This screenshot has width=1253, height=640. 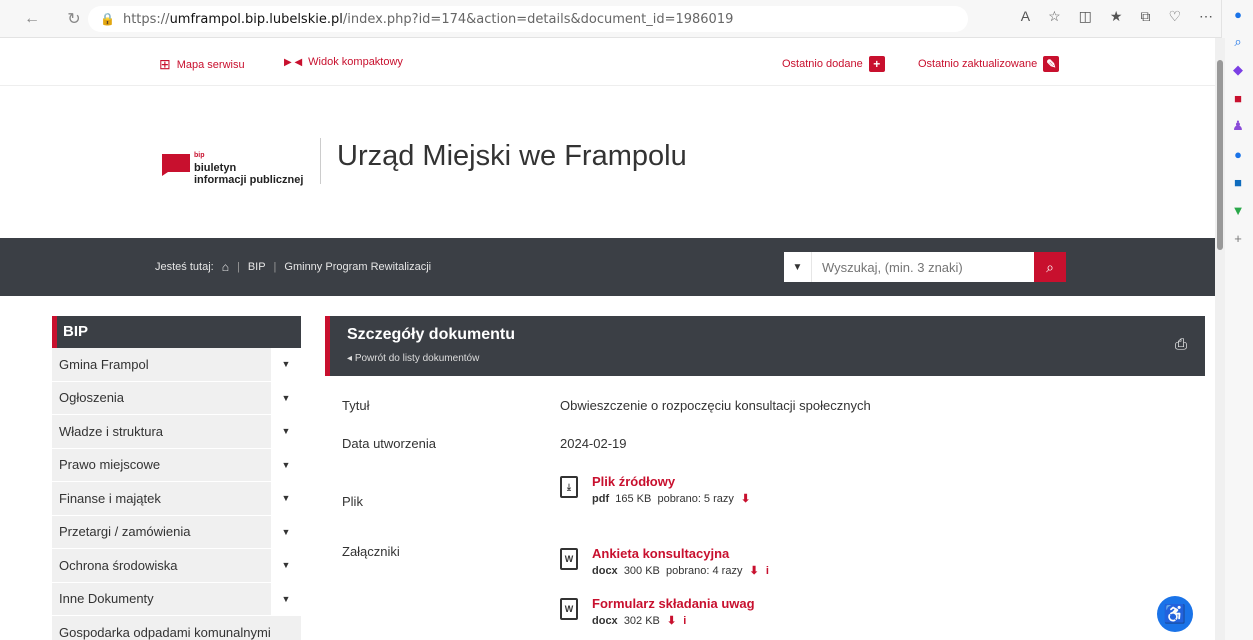 I want to click on search-scope-dropdown: ▼, so click(x=798, y=267).